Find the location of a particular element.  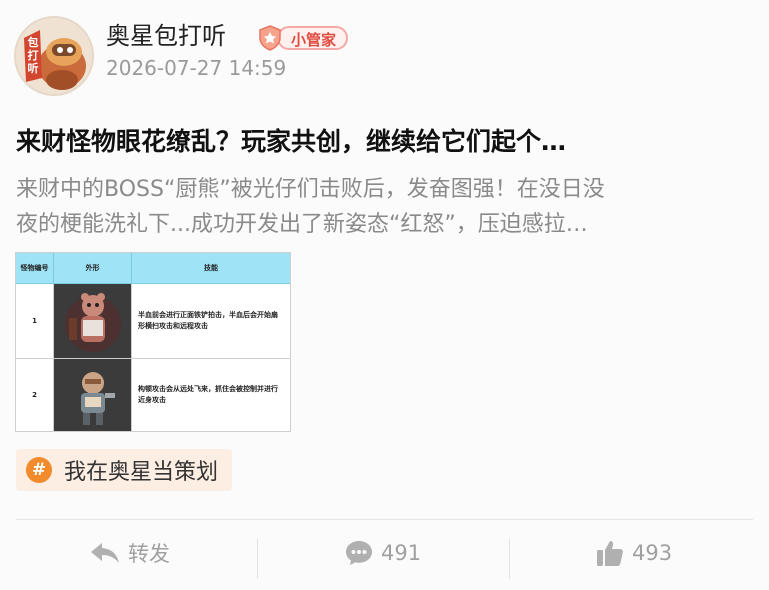

table-header-skill: 技能 is located at coordinates (211, 268).